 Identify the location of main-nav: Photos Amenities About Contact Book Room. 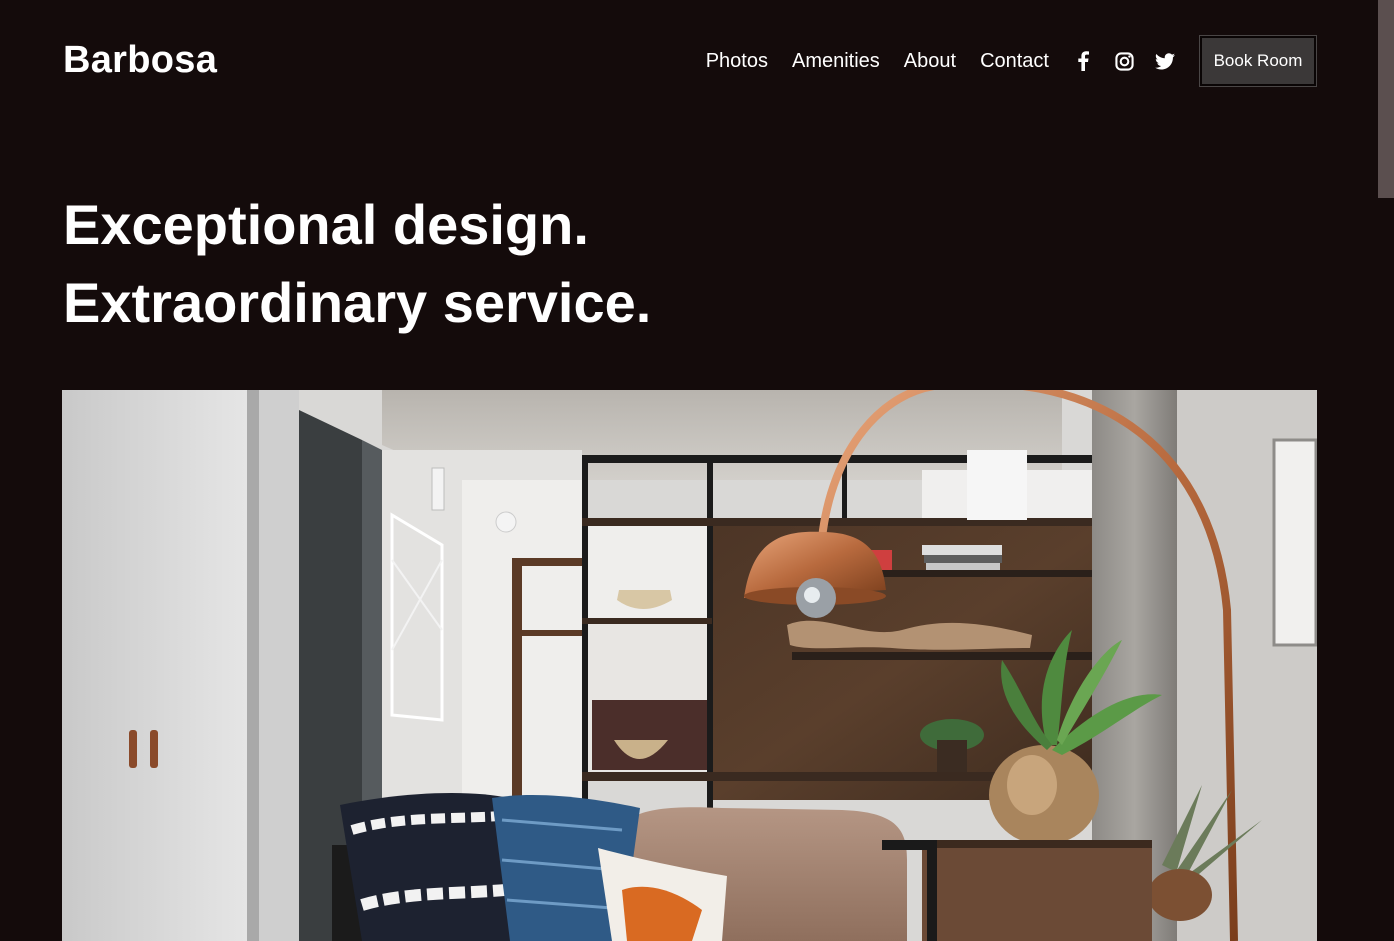
(1011, 61).